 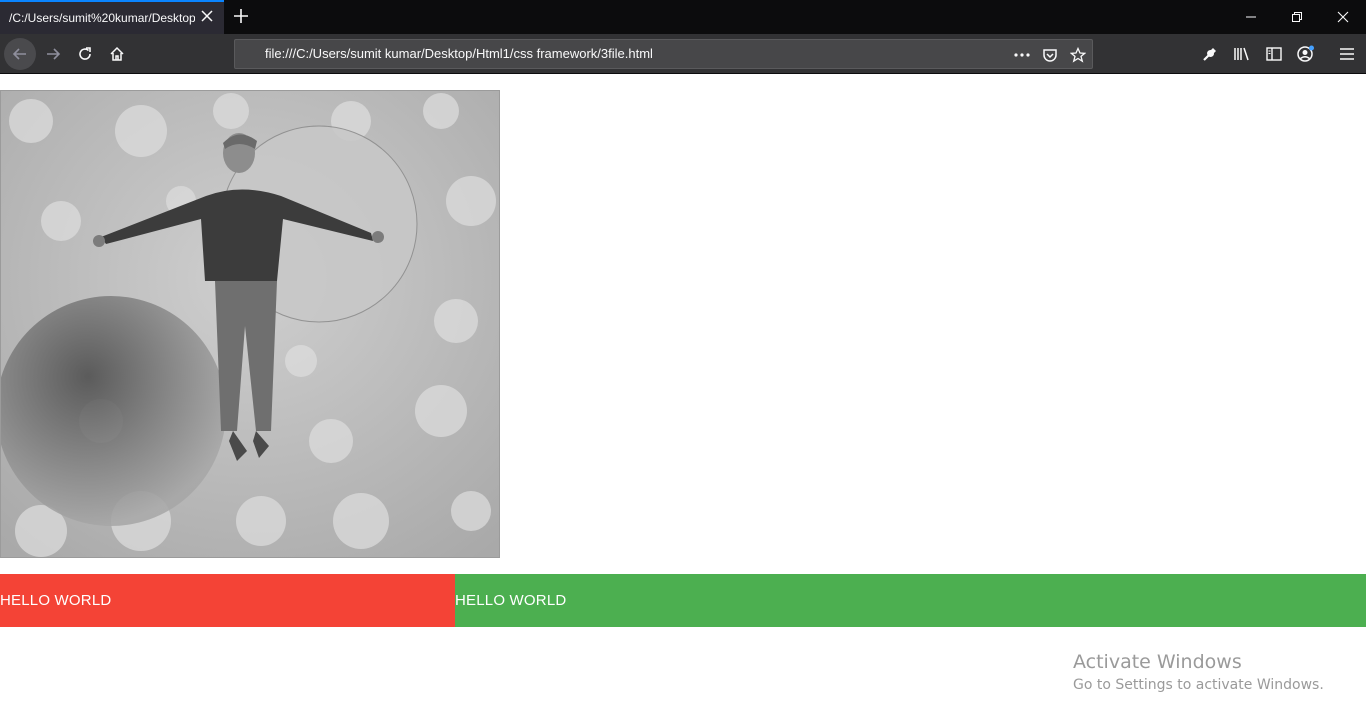 What do you see at coordinates (1274, 54) in the screenshot?
I see `sidebar-icon` at bounding box center [1274, 54].